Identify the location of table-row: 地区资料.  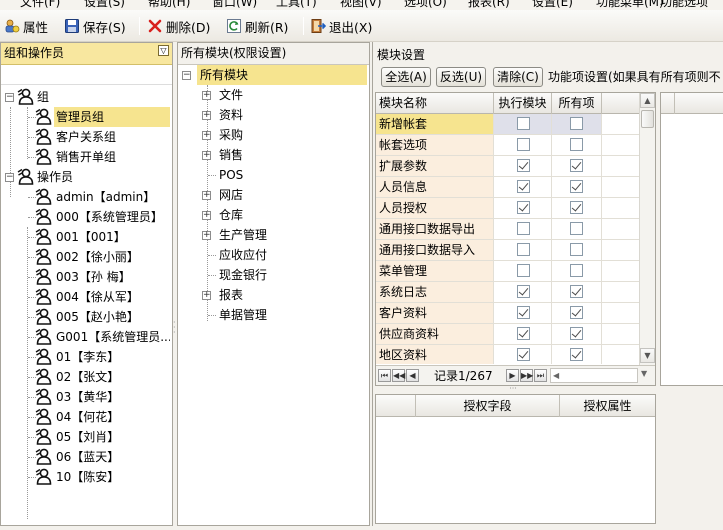
(507, 354).